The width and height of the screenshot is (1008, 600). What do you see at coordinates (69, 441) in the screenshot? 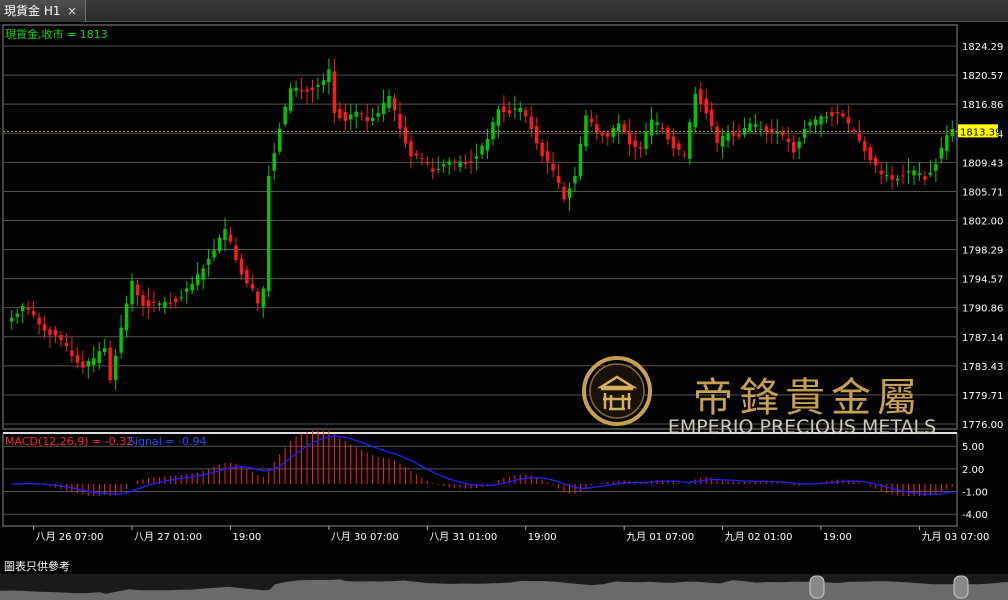
I see `macd-title: MACD(12,26,9) = -0.32` at bounding box center [69, 441].